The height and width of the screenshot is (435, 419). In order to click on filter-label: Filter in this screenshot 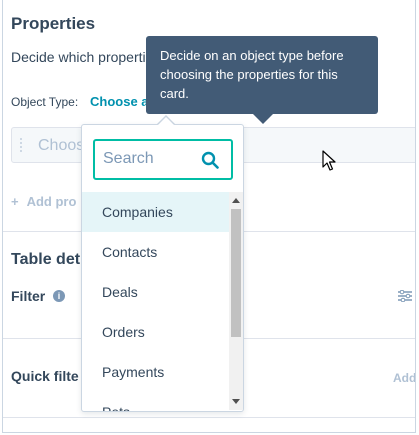, I will do `click(28, 296)`.